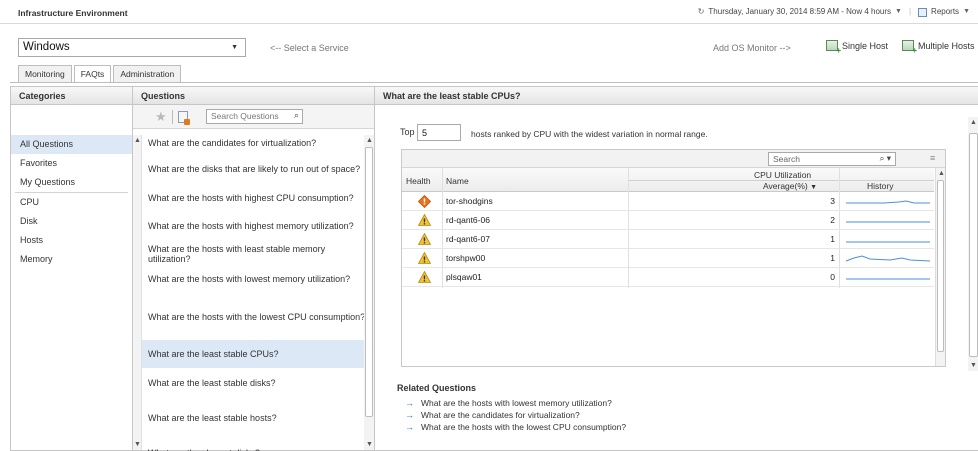 The image size is (978, 451). I want to click on search-icon: ⌕, so click(296, 115).